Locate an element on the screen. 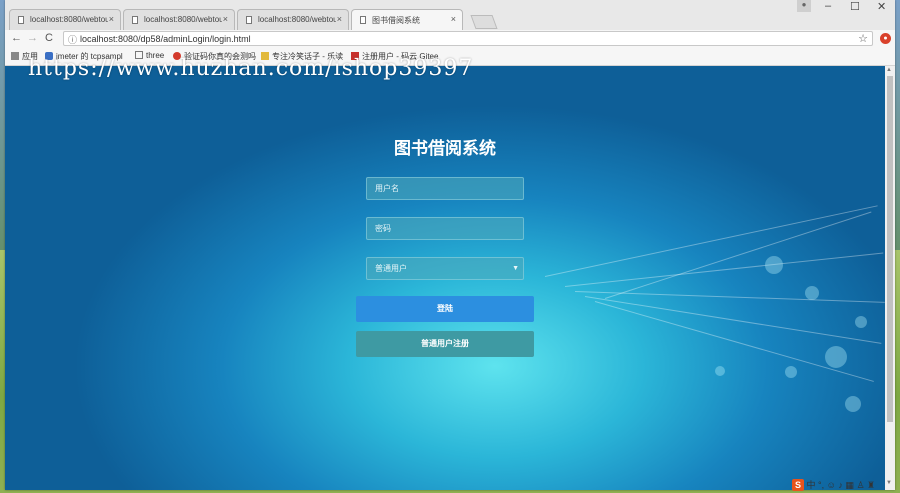 This screenshot has height=493, width=900. tab-localhost-3: localhost:8080/webtou × is located at coordinates (293, 19).